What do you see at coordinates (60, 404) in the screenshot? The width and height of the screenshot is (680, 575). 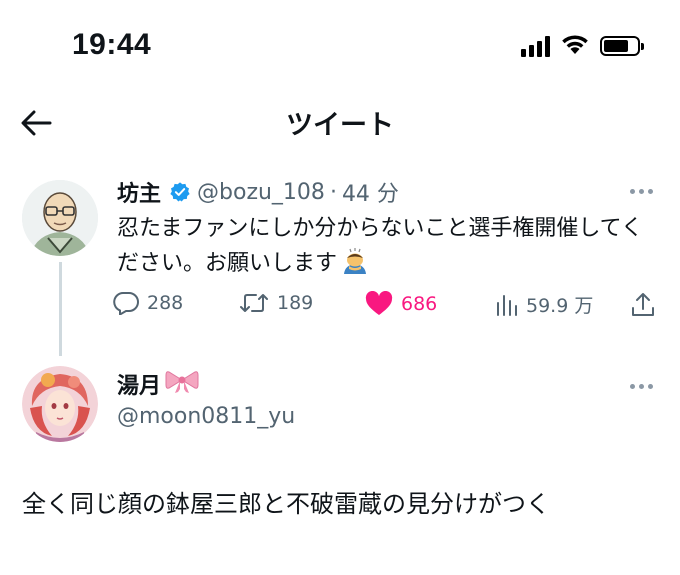 I see `avatar-yuzuki` at bounding box center [60, 404].